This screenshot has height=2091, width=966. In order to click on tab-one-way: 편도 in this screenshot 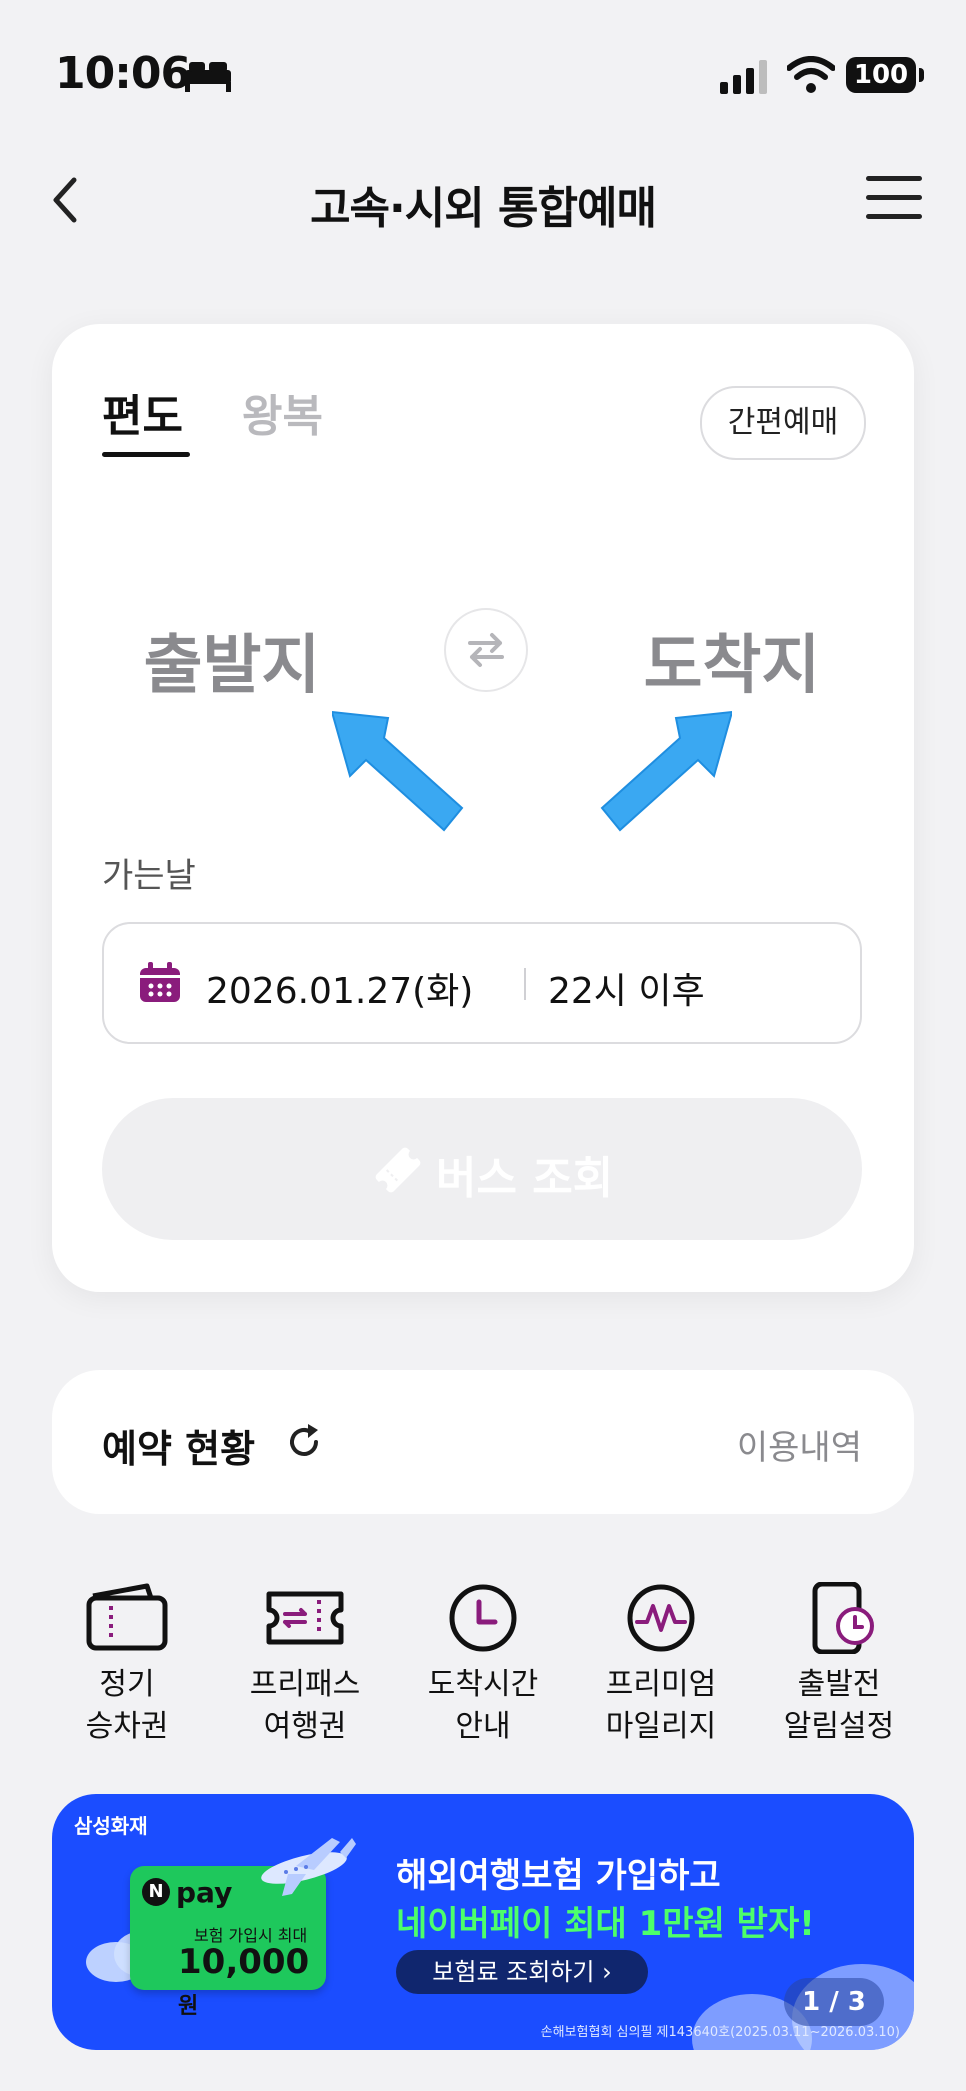, I will do `click(142, 412)`.